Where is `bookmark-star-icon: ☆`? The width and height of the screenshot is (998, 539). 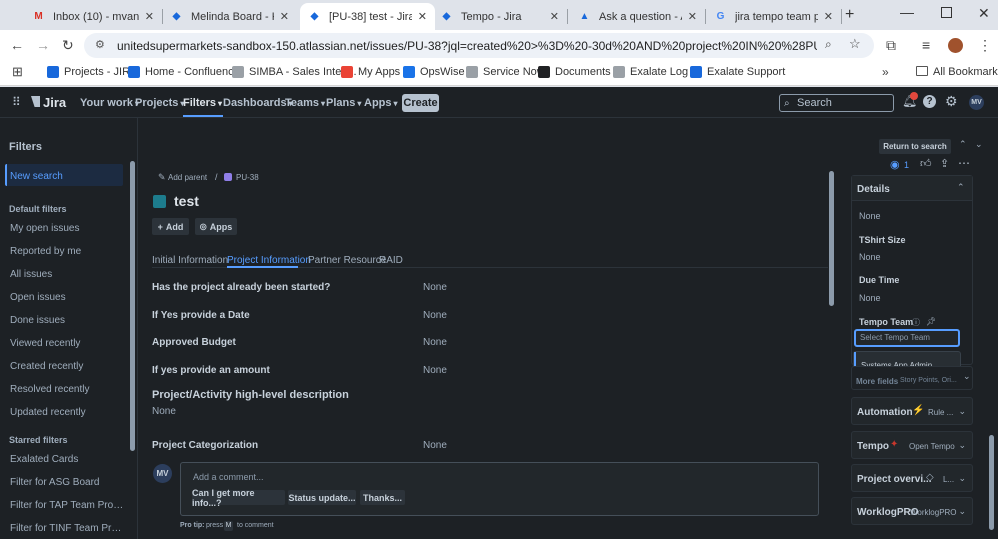
bookmark-star-icon: ☆ is located at coordinates (855, 44).